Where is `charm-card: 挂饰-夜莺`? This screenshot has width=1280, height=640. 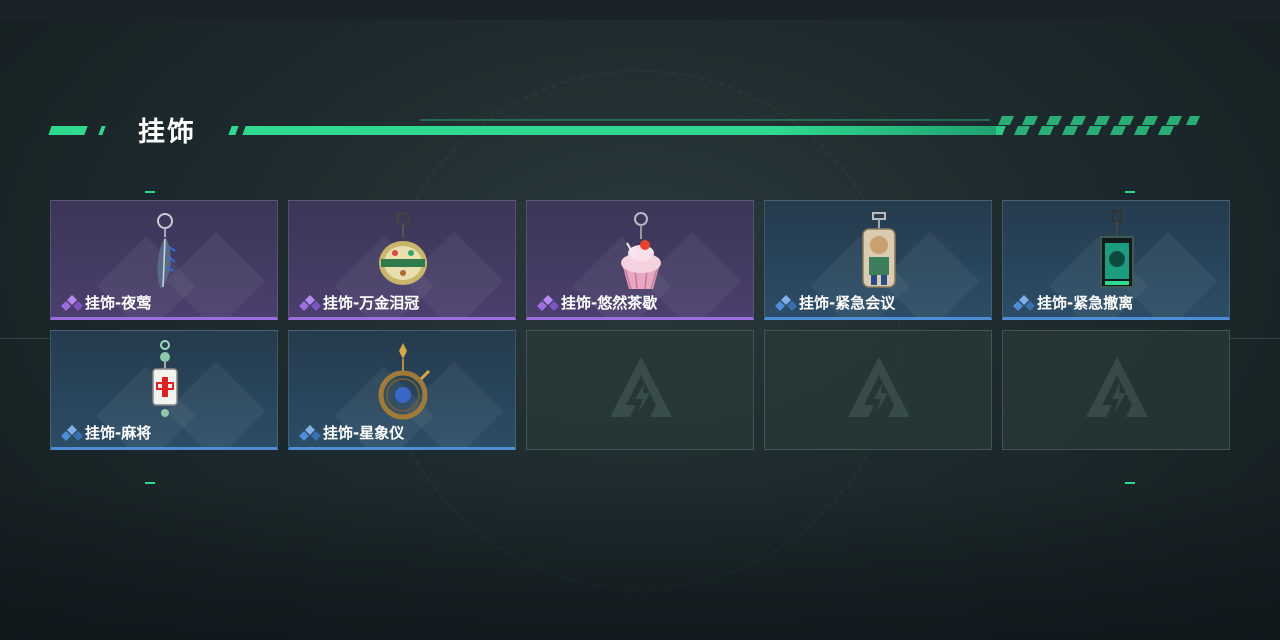 charm-card: 挂饰-夜莺 is located at coordinates (164, 260).